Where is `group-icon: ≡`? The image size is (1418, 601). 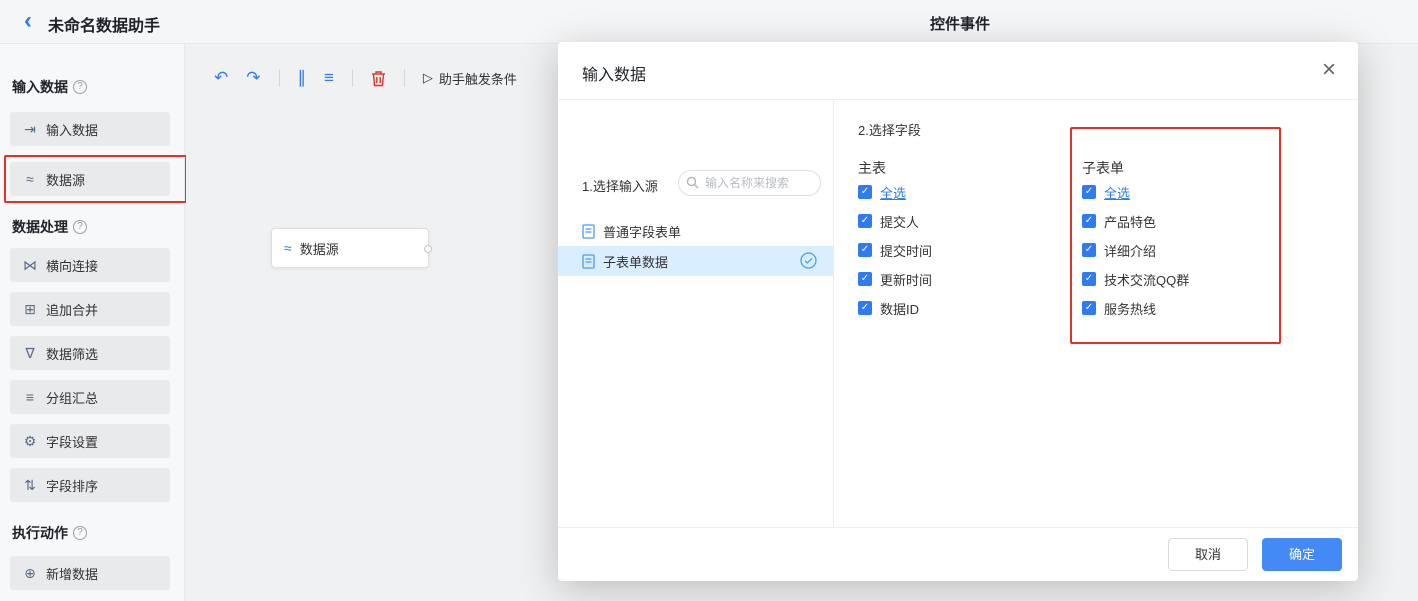
group-icon: ≡ is located at coordinates (30, 397).